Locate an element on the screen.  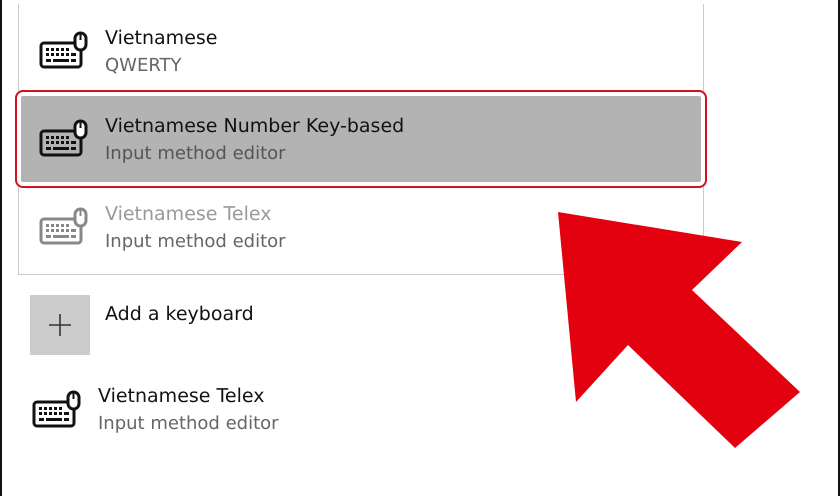
keyboard-option: Vietnamese Number Key-based Input method editor is located at coordinates (361, 139).